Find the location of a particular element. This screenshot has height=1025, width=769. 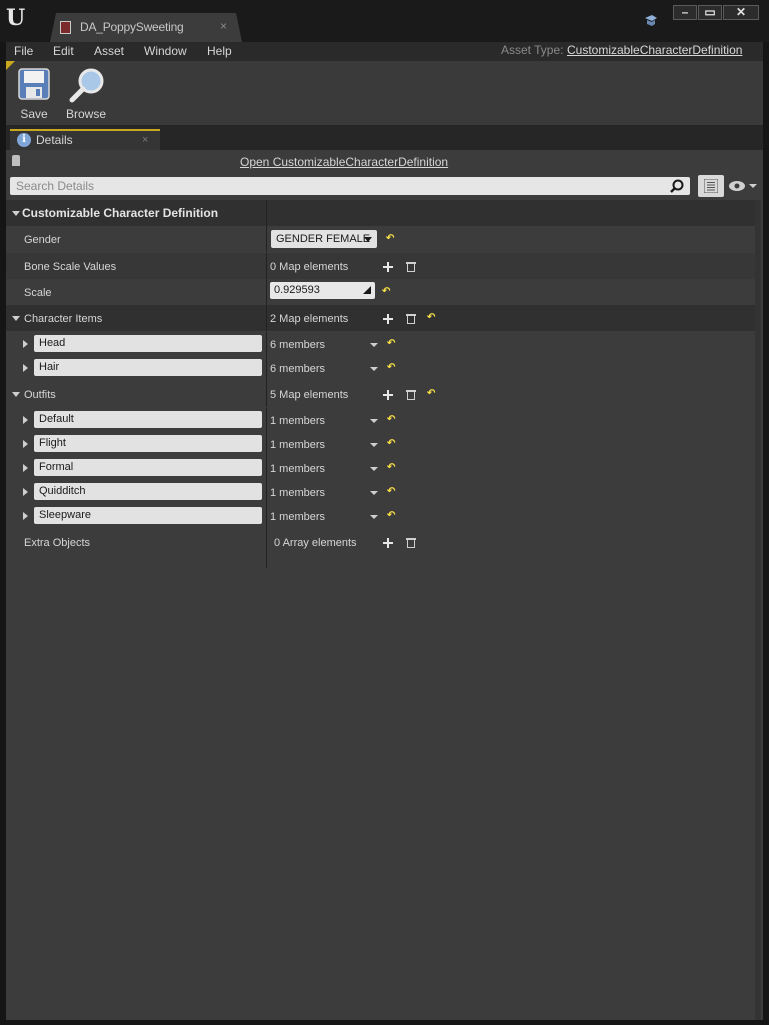

close-window-button: ✕ is located at coordinates (741, 12).